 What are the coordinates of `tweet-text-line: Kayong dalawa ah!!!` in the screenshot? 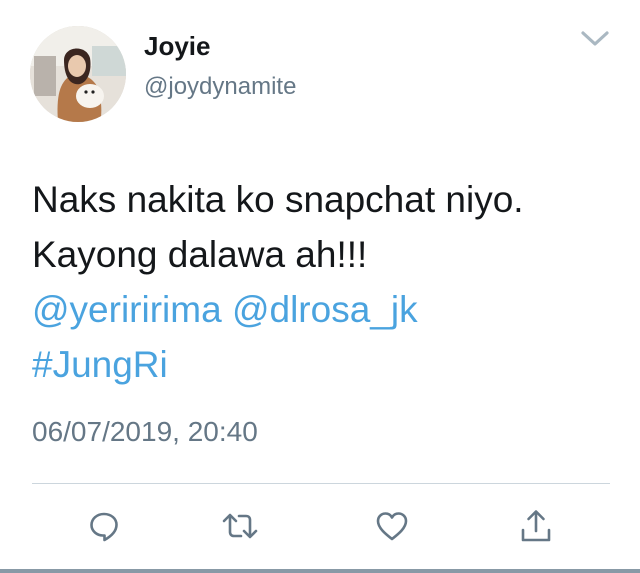 It's located at (200, 254).